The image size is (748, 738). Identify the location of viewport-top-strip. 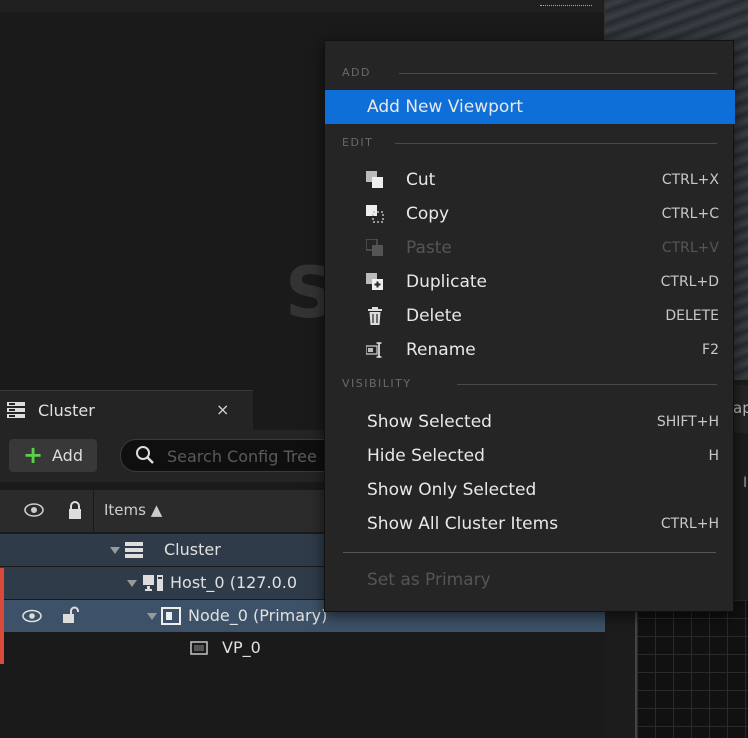
(302, 6).